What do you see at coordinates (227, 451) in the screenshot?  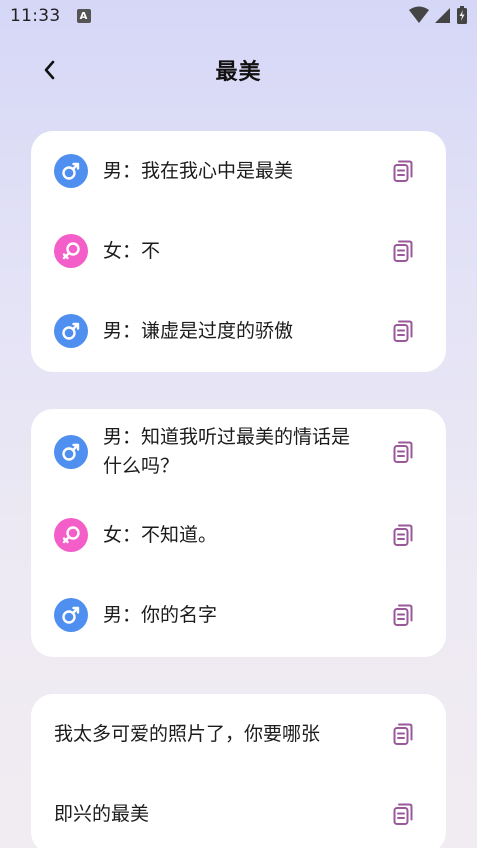 I see `line-text: 男：知道我听过最美的情话是什么吗？` at bounding box center [227, 451].